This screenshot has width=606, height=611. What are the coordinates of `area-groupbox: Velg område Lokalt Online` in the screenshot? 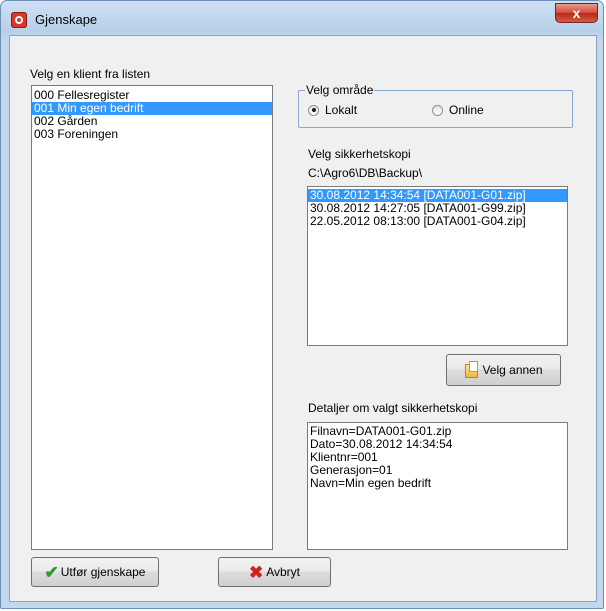 It's located at (435, 105).